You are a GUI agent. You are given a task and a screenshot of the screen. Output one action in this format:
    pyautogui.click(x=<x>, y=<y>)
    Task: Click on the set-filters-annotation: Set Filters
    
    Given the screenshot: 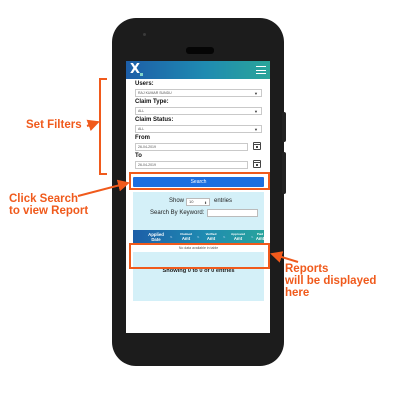 What is the action you would take?
    pyautogui.click(x=54, y=125)
    